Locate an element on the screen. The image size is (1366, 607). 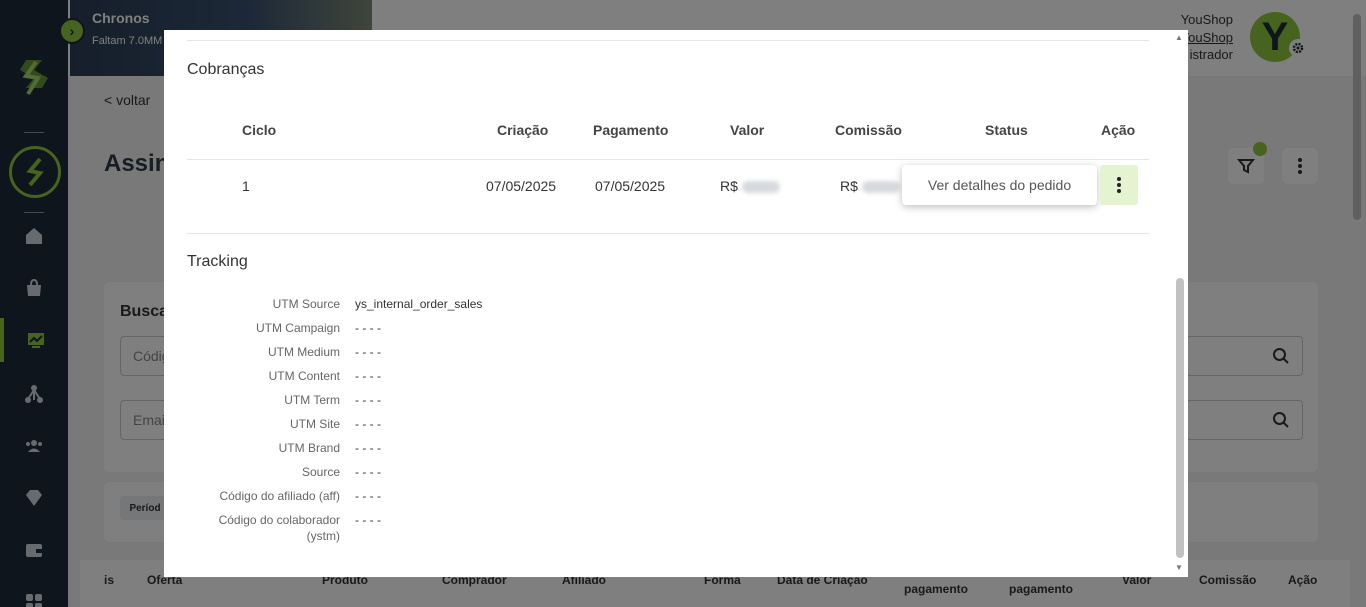
charge-ciclo: 1 is located at coordinates (246, 186).